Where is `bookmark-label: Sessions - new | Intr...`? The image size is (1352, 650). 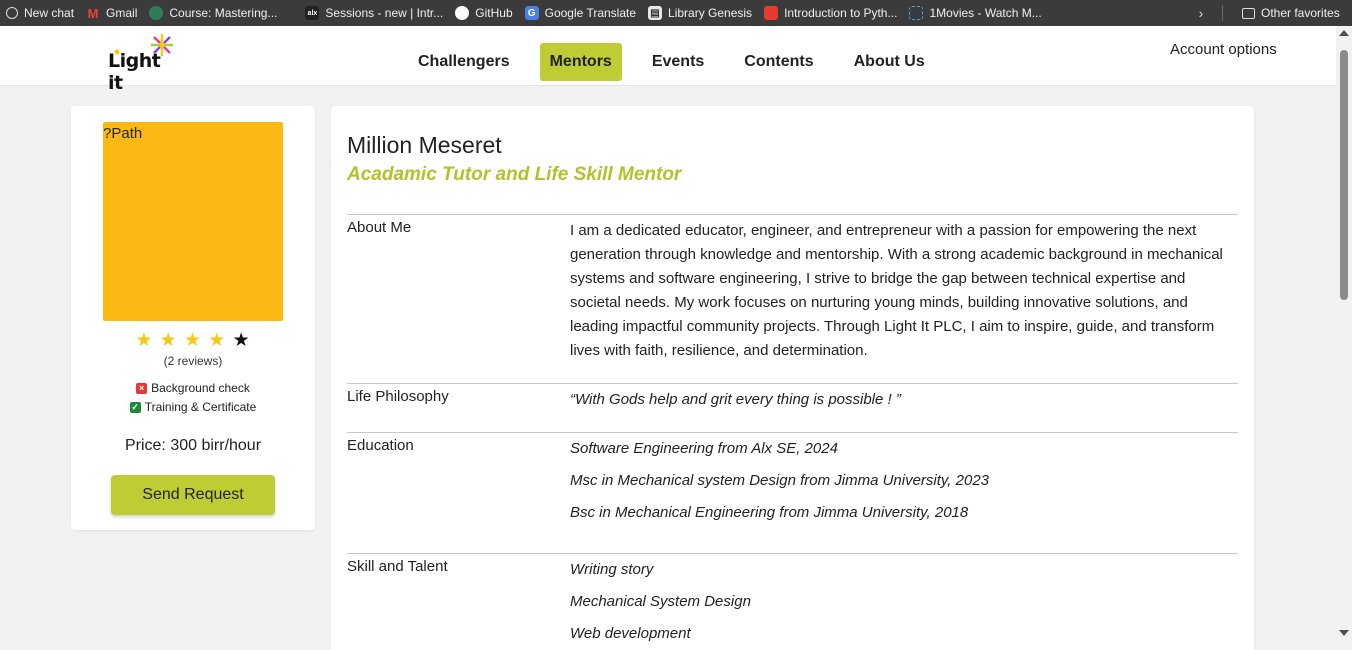
bookmark-label: Sessions - new | Intr... is located at coordinates (384, 13).